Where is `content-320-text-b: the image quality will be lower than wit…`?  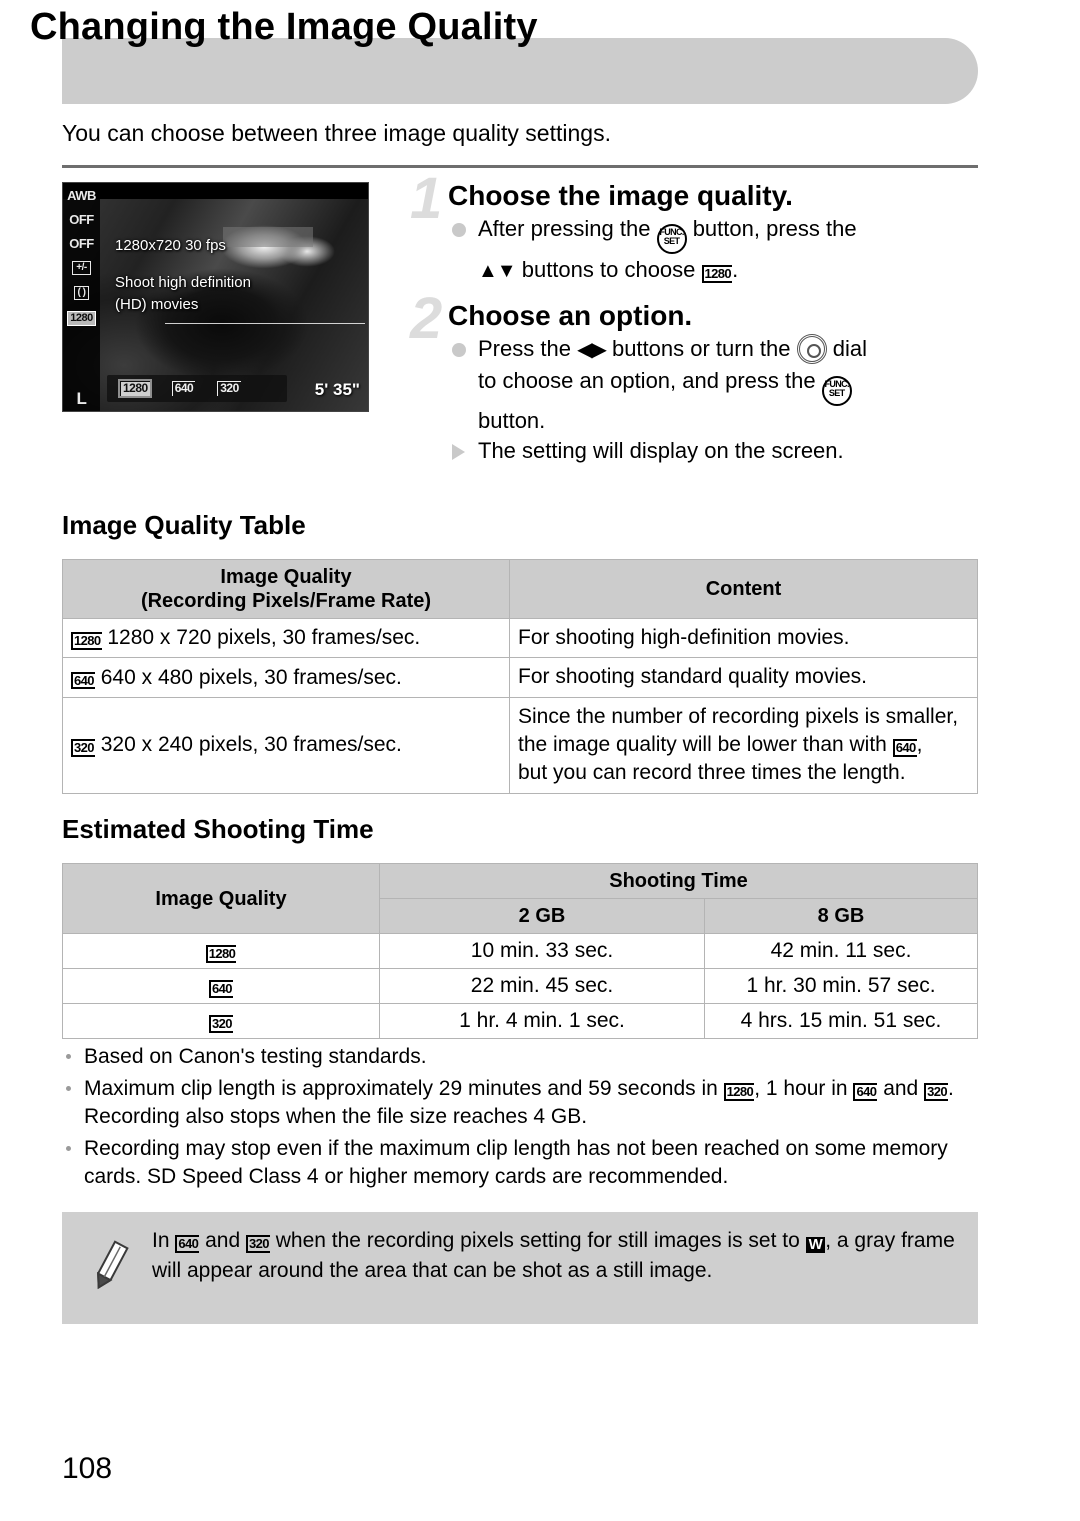
content-320-text-b: the image quality will be lower than wit… is located at coordinates (702, 745).